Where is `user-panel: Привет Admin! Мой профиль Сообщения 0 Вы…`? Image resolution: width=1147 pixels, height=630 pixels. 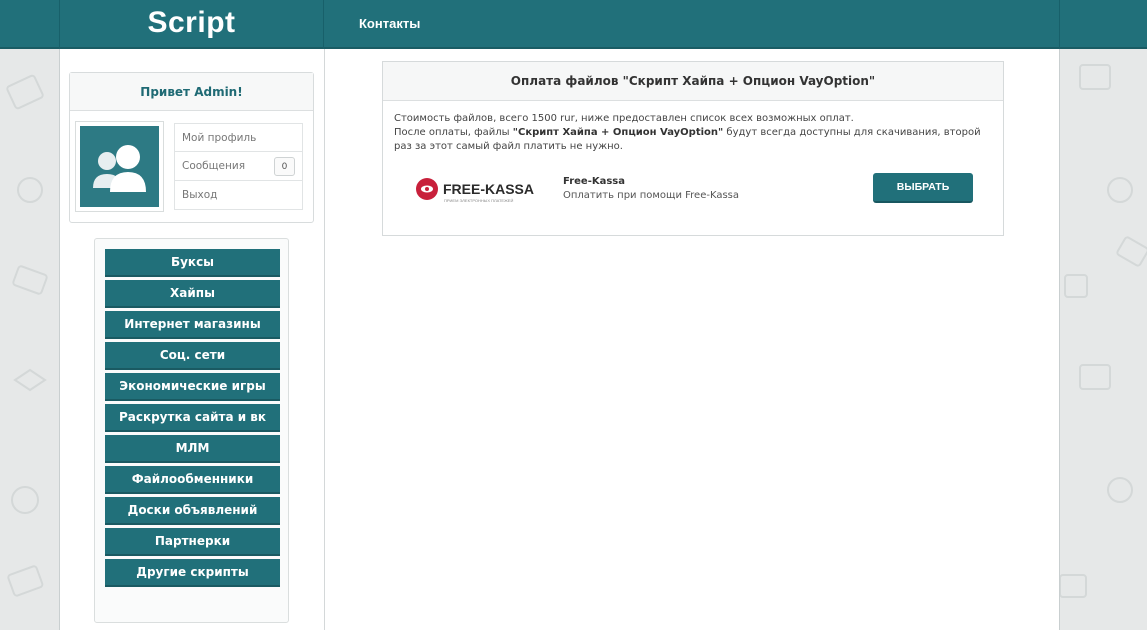
user-panel: Привет Admin! Мой профиль Сообщения 0 Вы… is located at coordinates (191, 147).